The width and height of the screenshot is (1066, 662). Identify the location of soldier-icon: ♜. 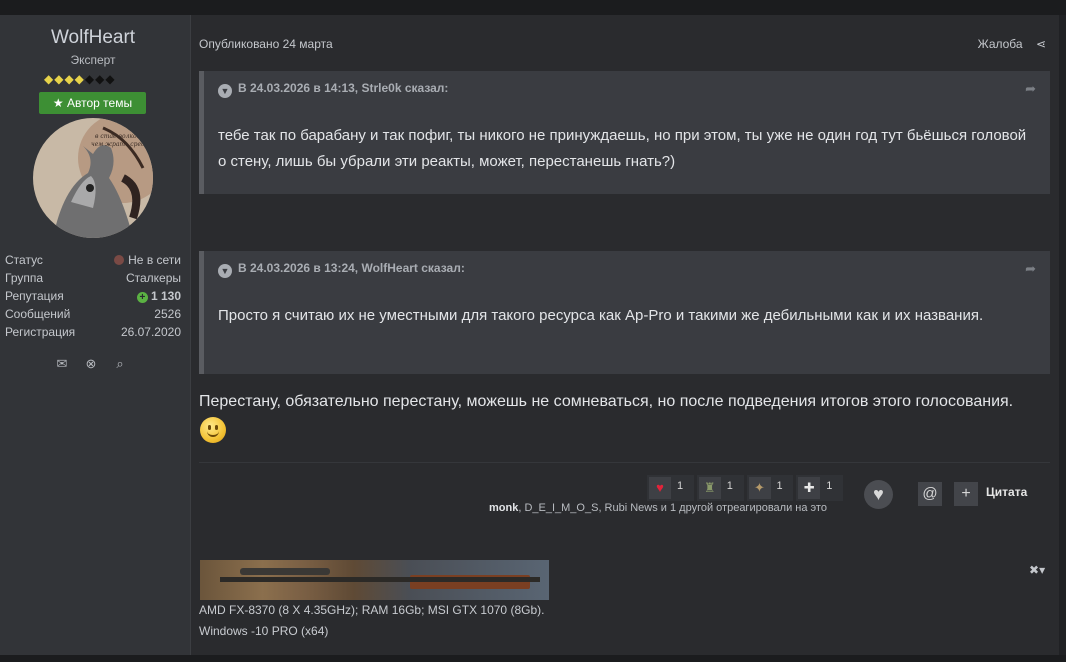
(709, 488).